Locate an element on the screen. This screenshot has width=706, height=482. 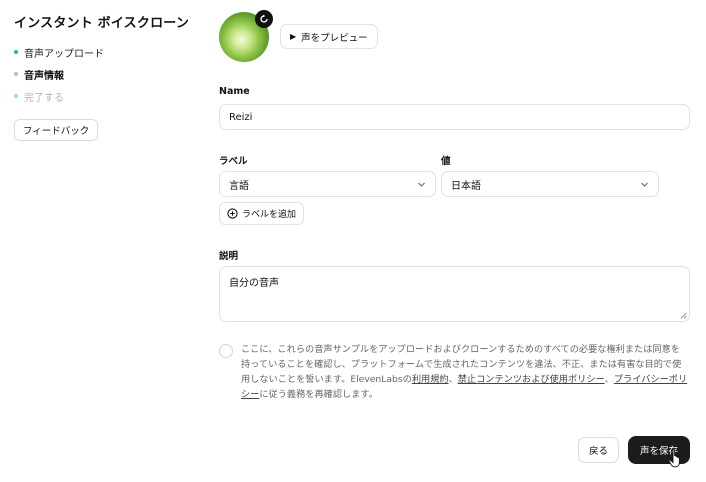
plus-circle-icon is located at coordinates (232, 213).